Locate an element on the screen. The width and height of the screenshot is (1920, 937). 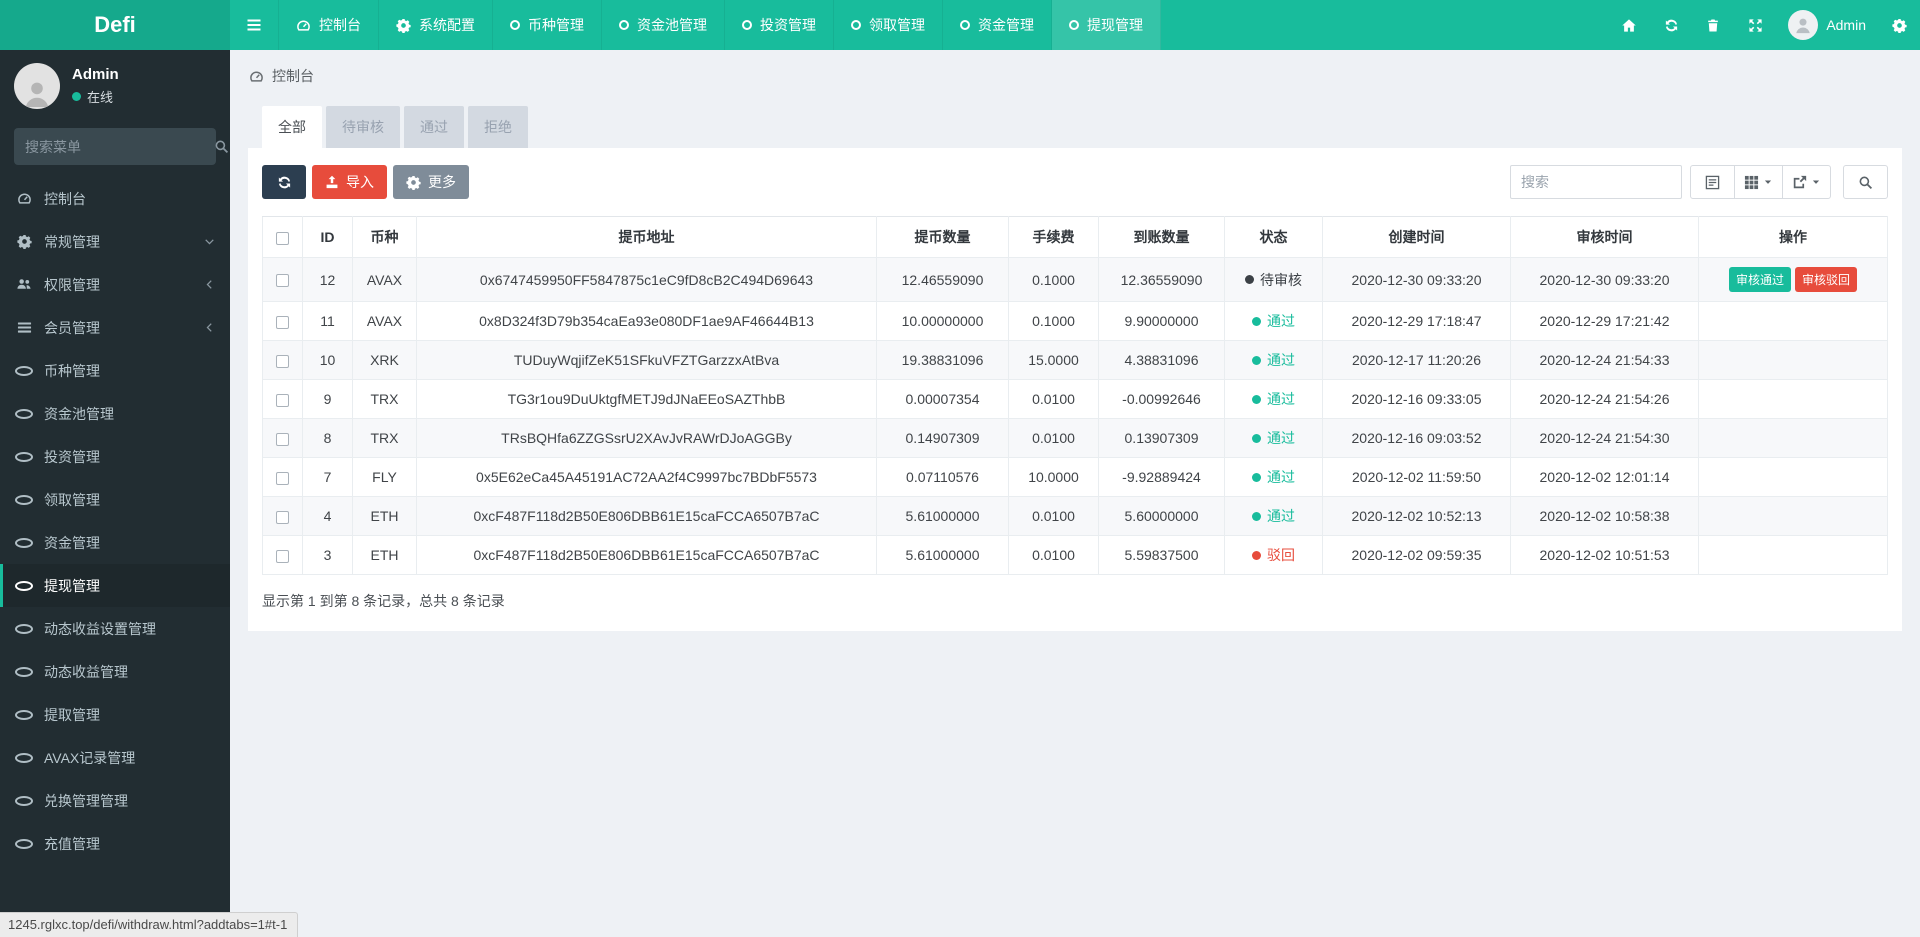
tab-all: 全部 is located at coordinates (292, 127).